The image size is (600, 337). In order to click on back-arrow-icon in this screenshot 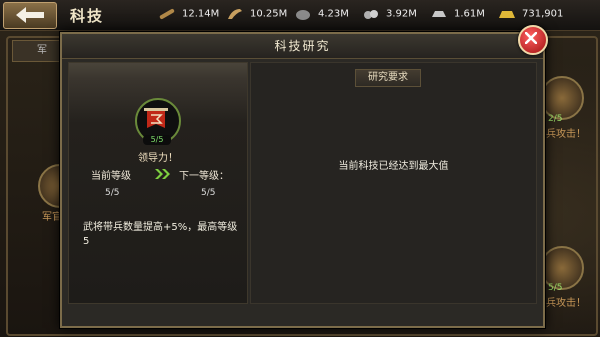, I will do `click(30, 15)`.